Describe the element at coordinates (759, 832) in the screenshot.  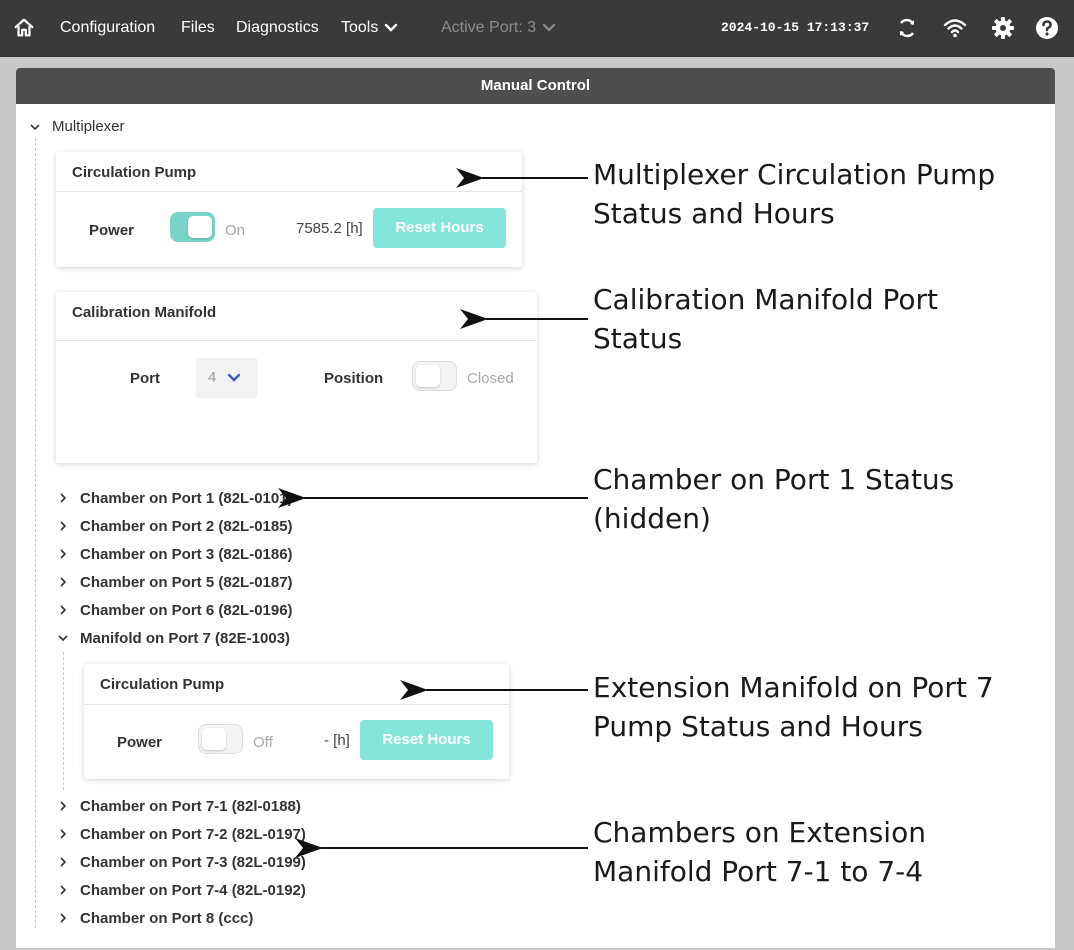
I see `annotation-line: Chambers on Extension` at that location.